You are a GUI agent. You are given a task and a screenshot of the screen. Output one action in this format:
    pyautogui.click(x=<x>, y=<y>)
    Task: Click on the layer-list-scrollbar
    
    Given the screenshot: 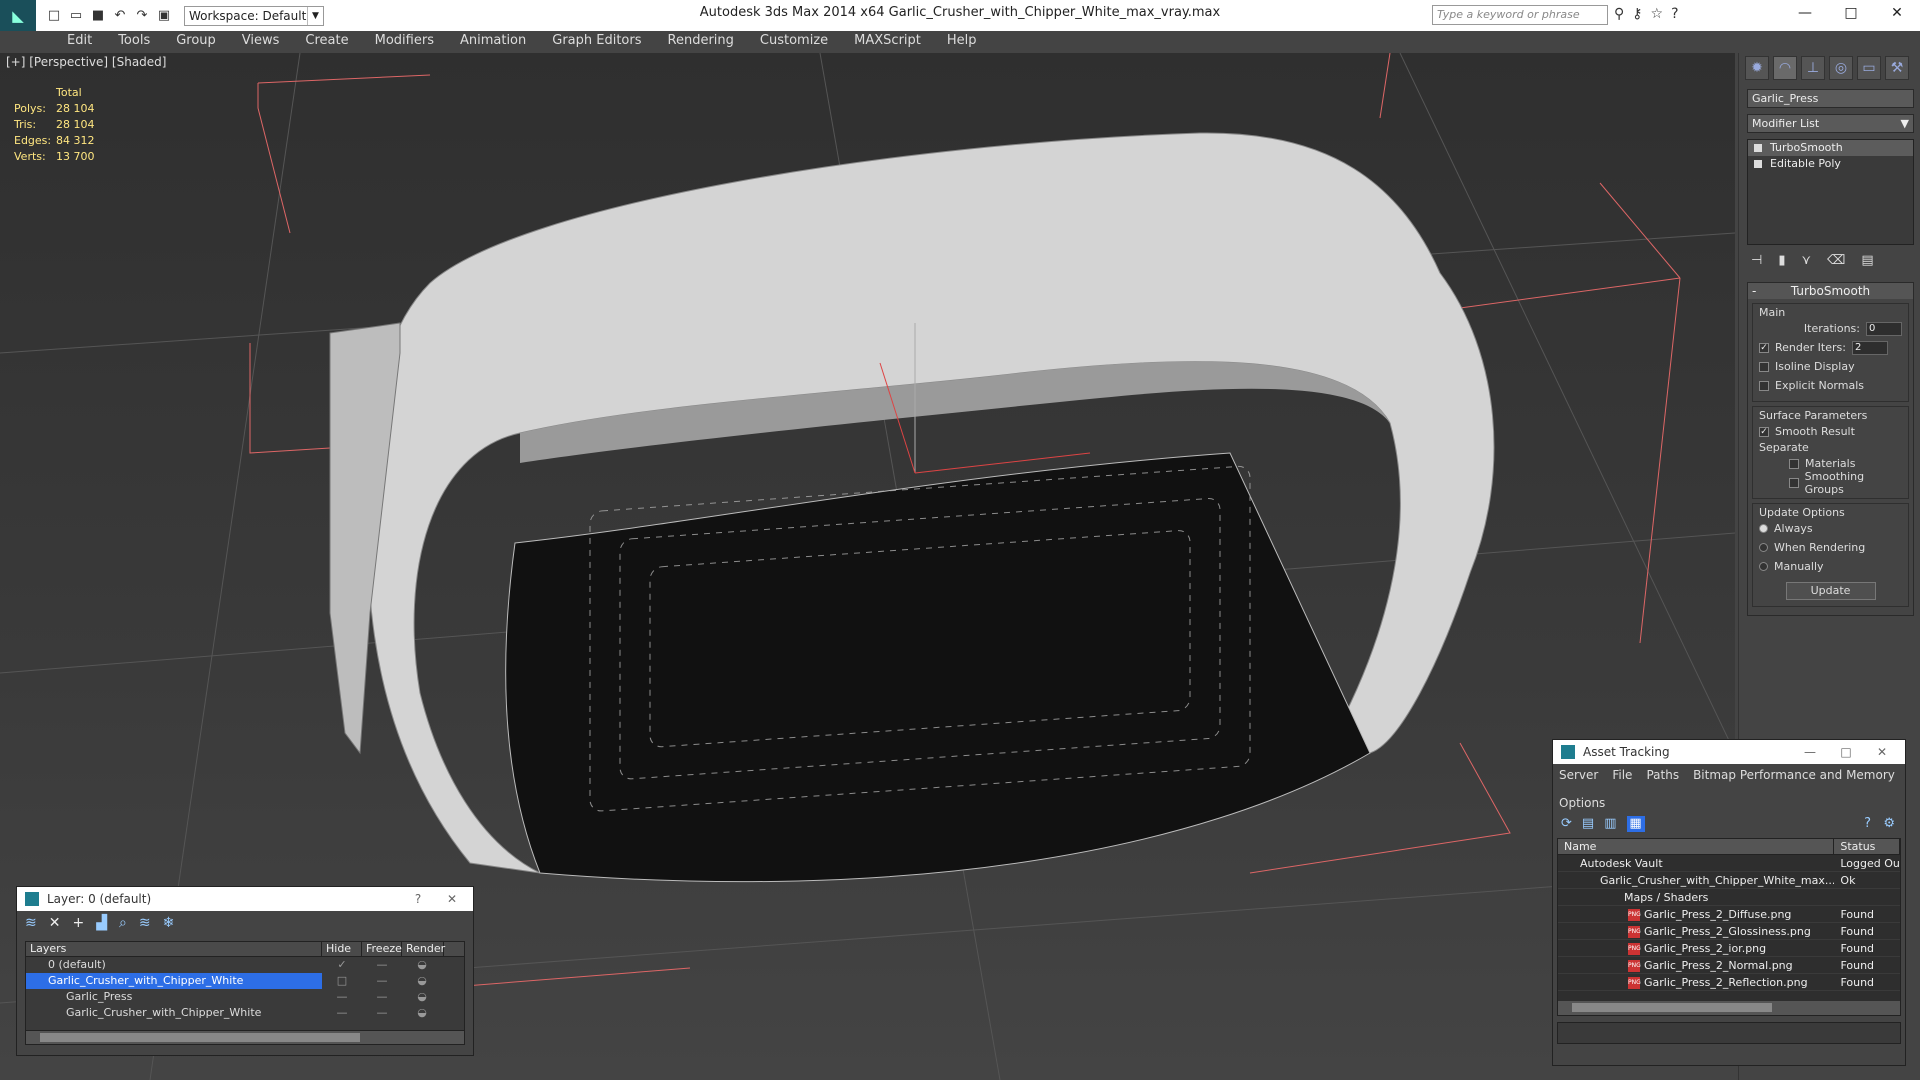 What is the action you would take?
    pyautogui.click(x=245, y=1037)
    